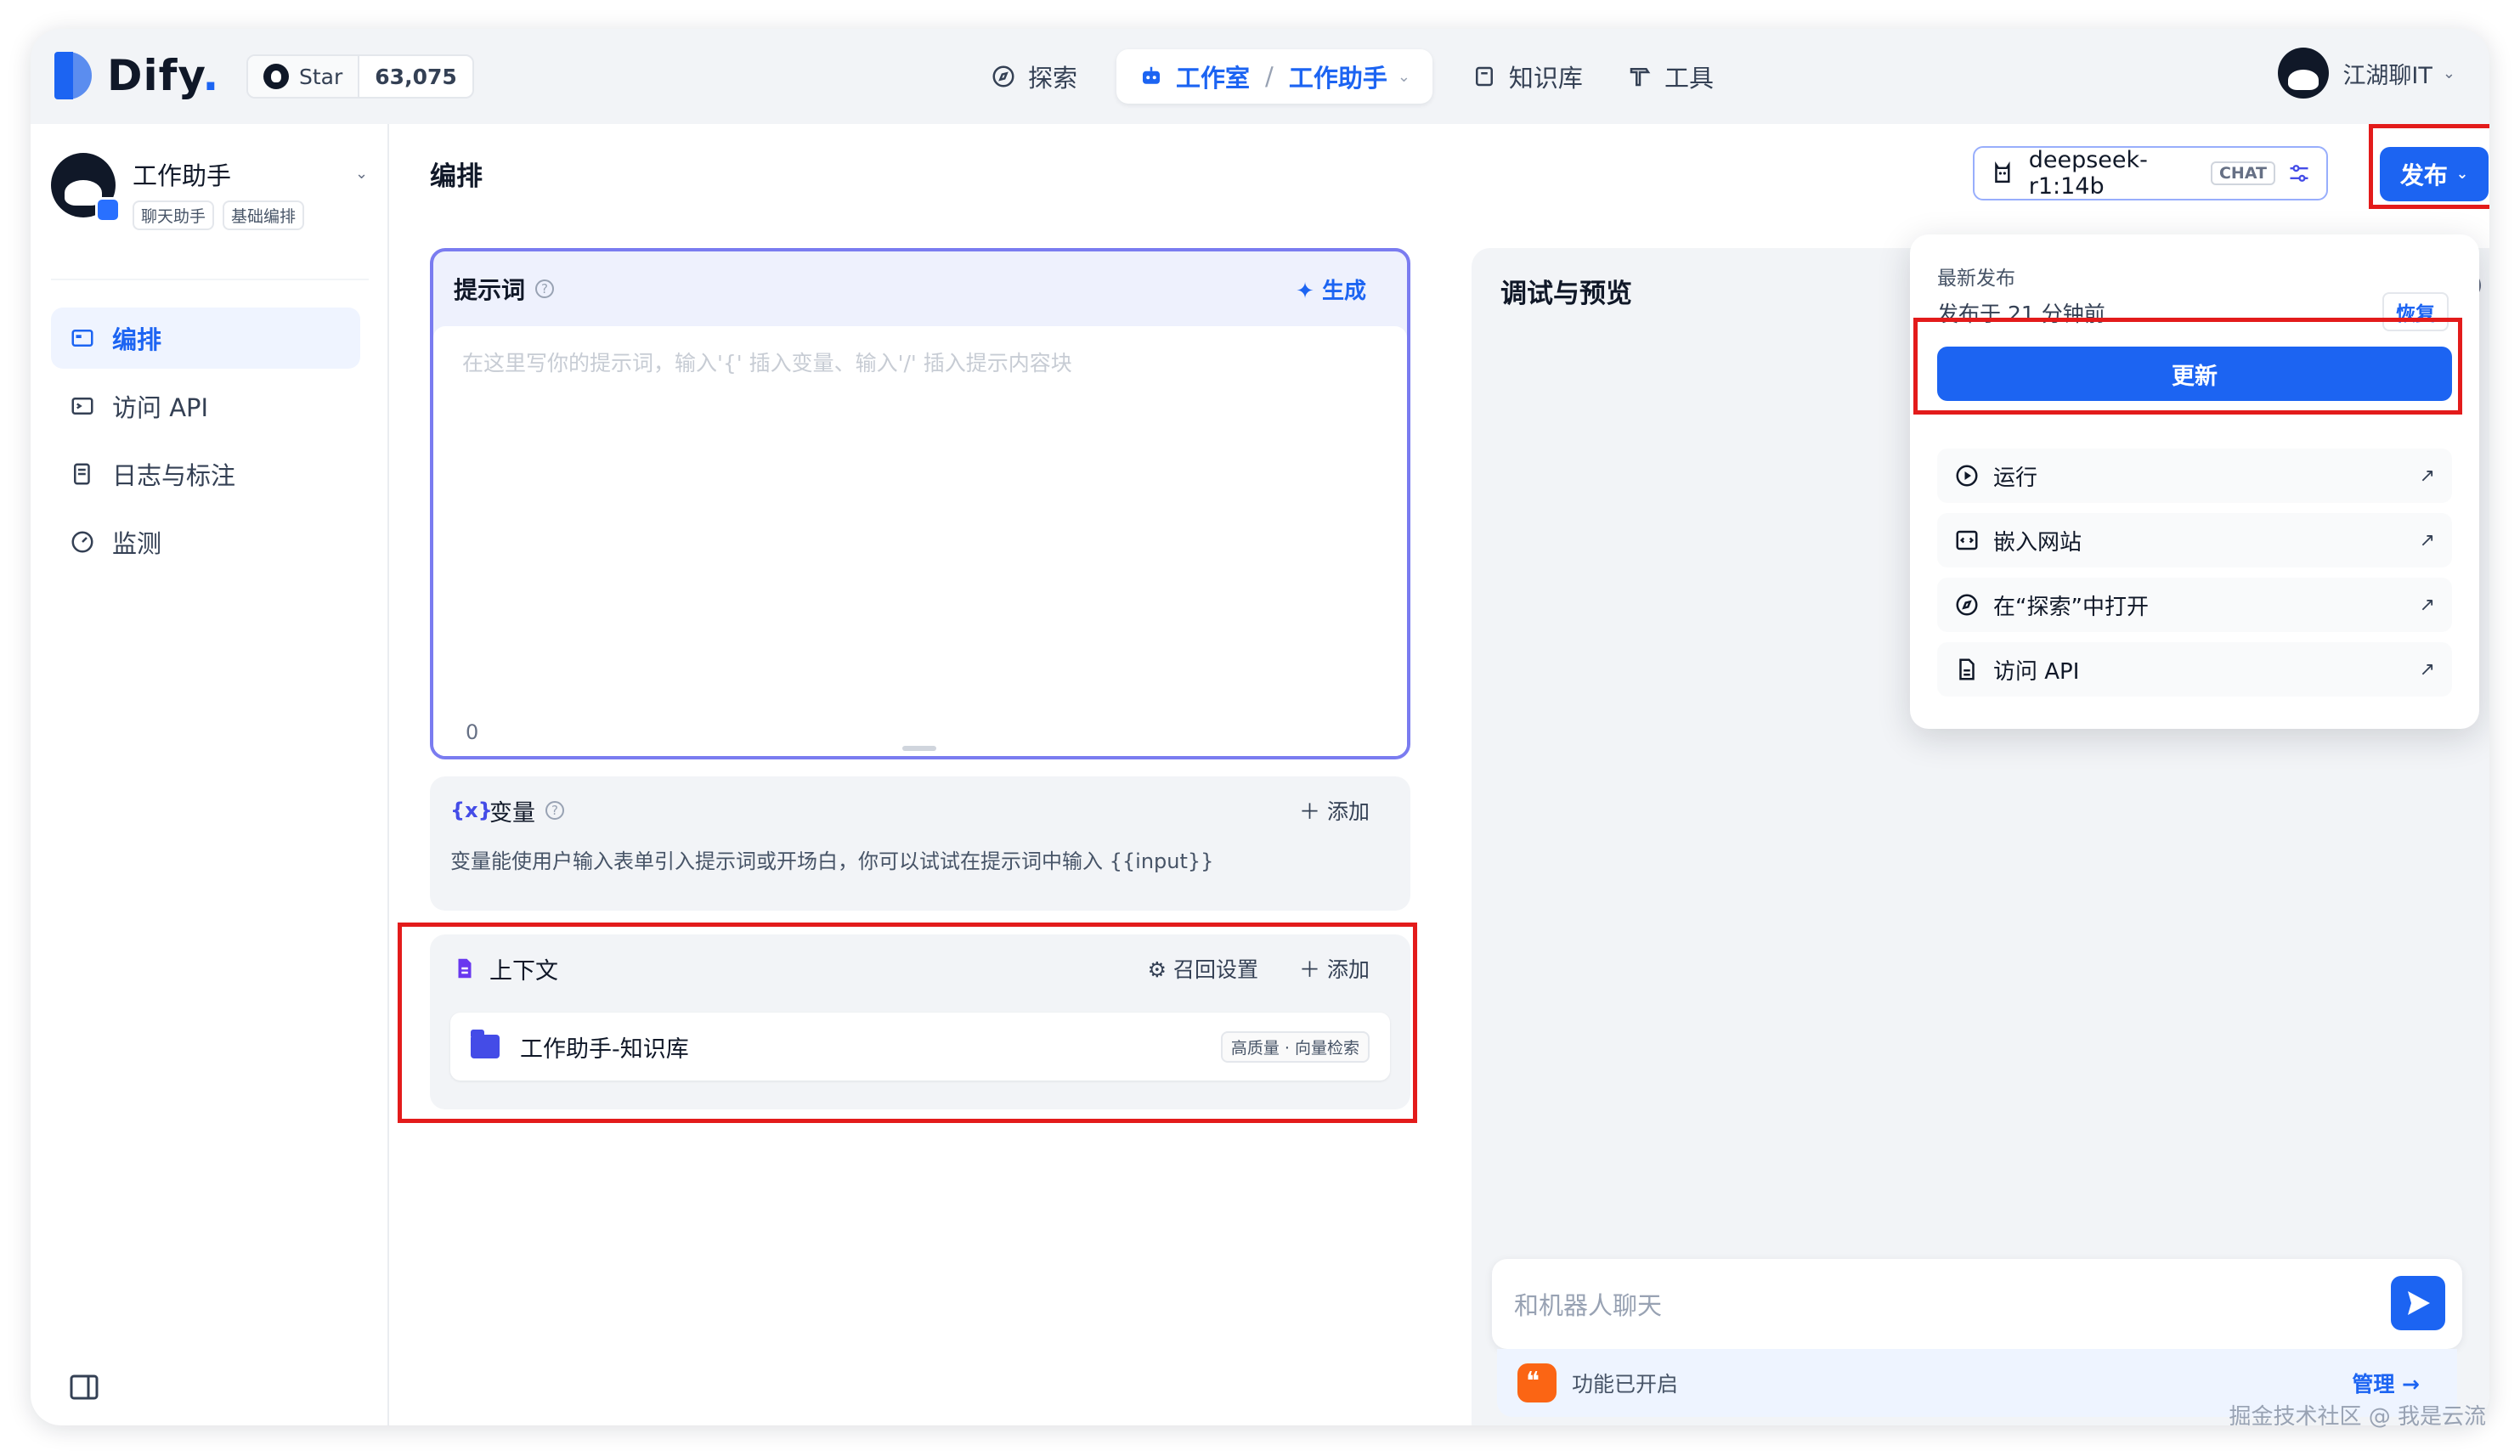 This screenshot has height=1456, width=2520. I want to click on embed-website-item: 嵌入网站 ↗, so click(2195, 540).